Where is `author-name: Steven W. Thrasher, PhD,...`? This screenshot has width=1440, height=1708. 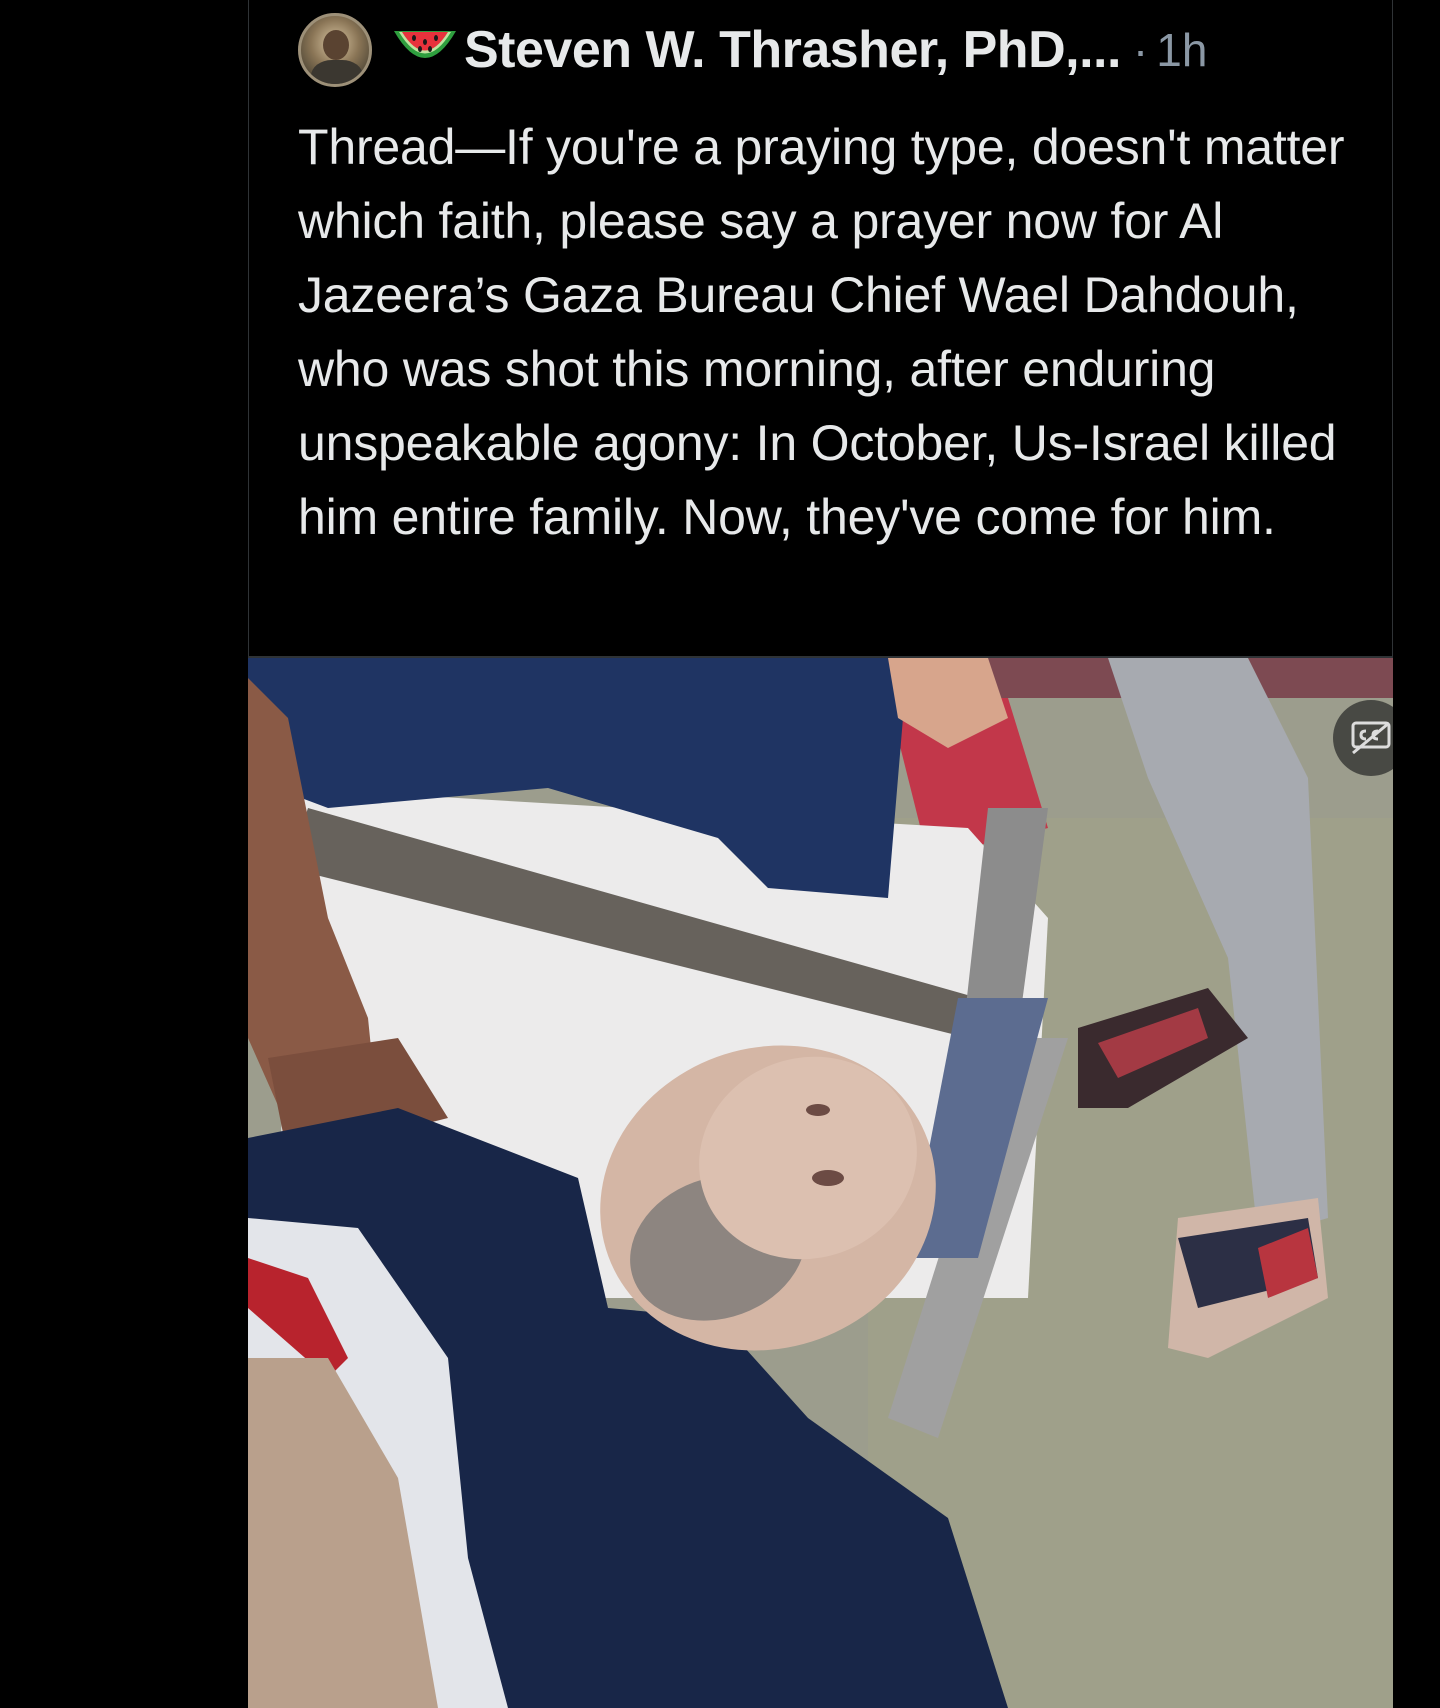 author-name: Steven W. Thrasher, PhD,... is located at coordinates (792, 50).